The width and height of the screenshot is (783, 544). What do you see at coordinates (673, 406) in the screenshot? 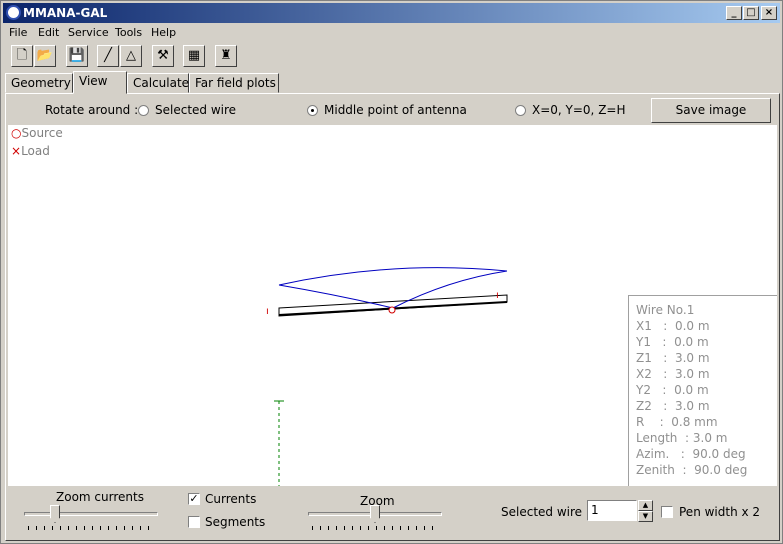
I see `wire-info-line: Z2 : 3.0 m` at bounding box center [673, 406].